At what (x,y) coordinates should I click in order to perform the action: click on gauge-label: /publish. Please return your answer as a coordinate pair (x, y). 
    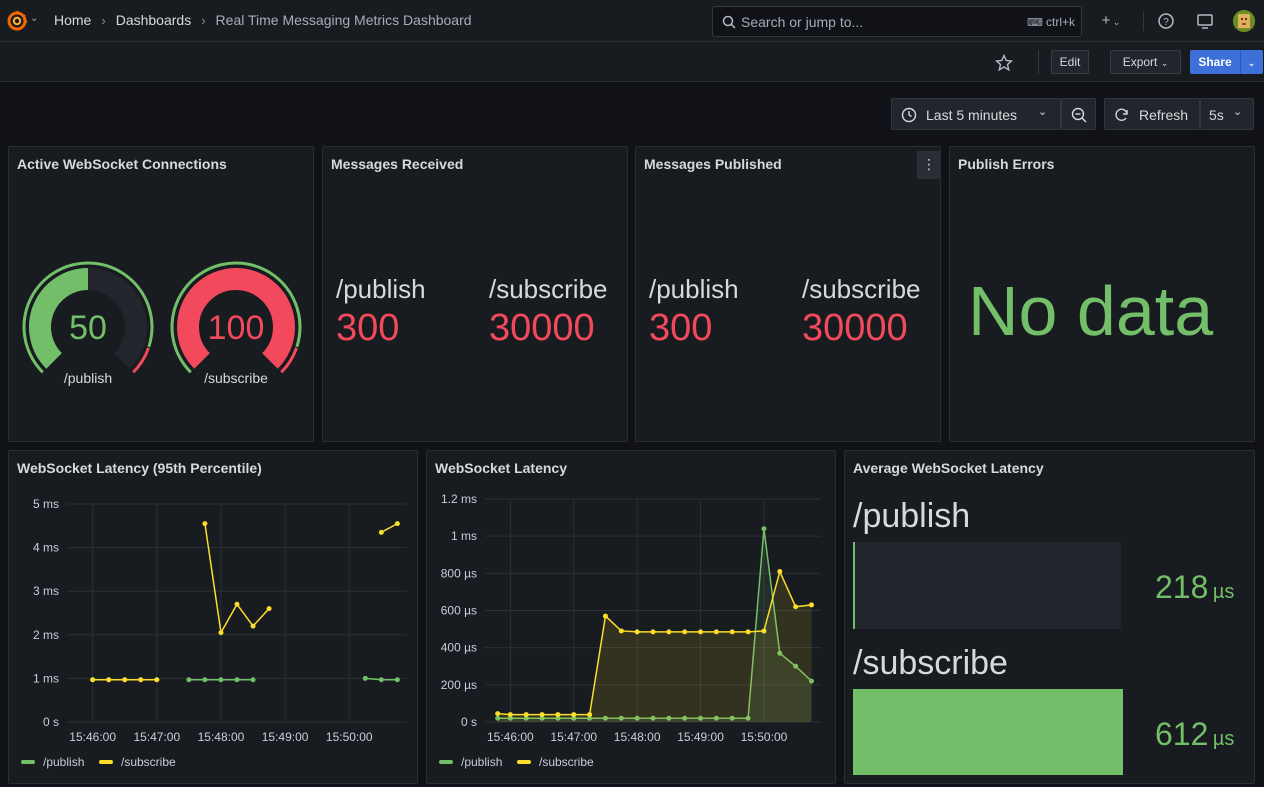
    Looking at the image, I should click on (88, 378).